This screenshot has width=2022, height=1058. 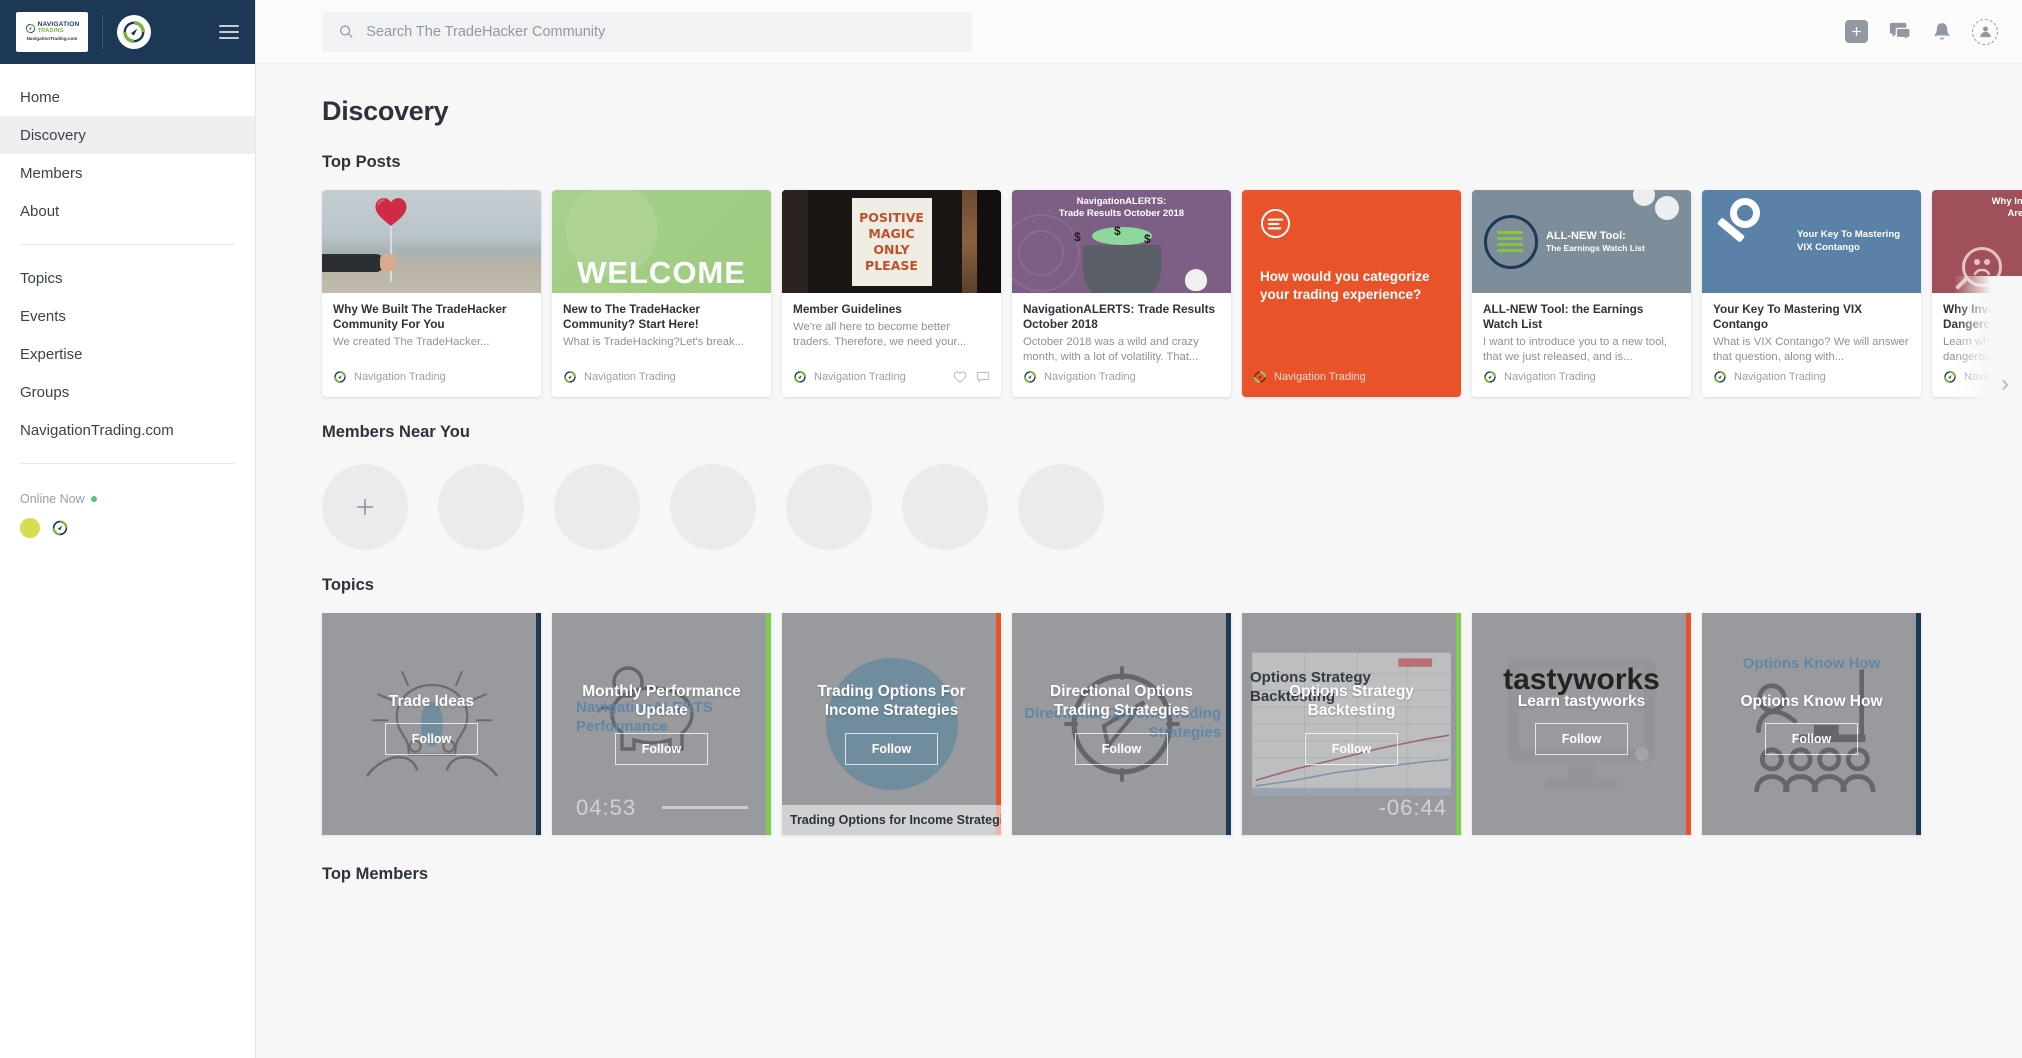 I want to click on online-now-text: Online Now, so click(x=52, y=499).